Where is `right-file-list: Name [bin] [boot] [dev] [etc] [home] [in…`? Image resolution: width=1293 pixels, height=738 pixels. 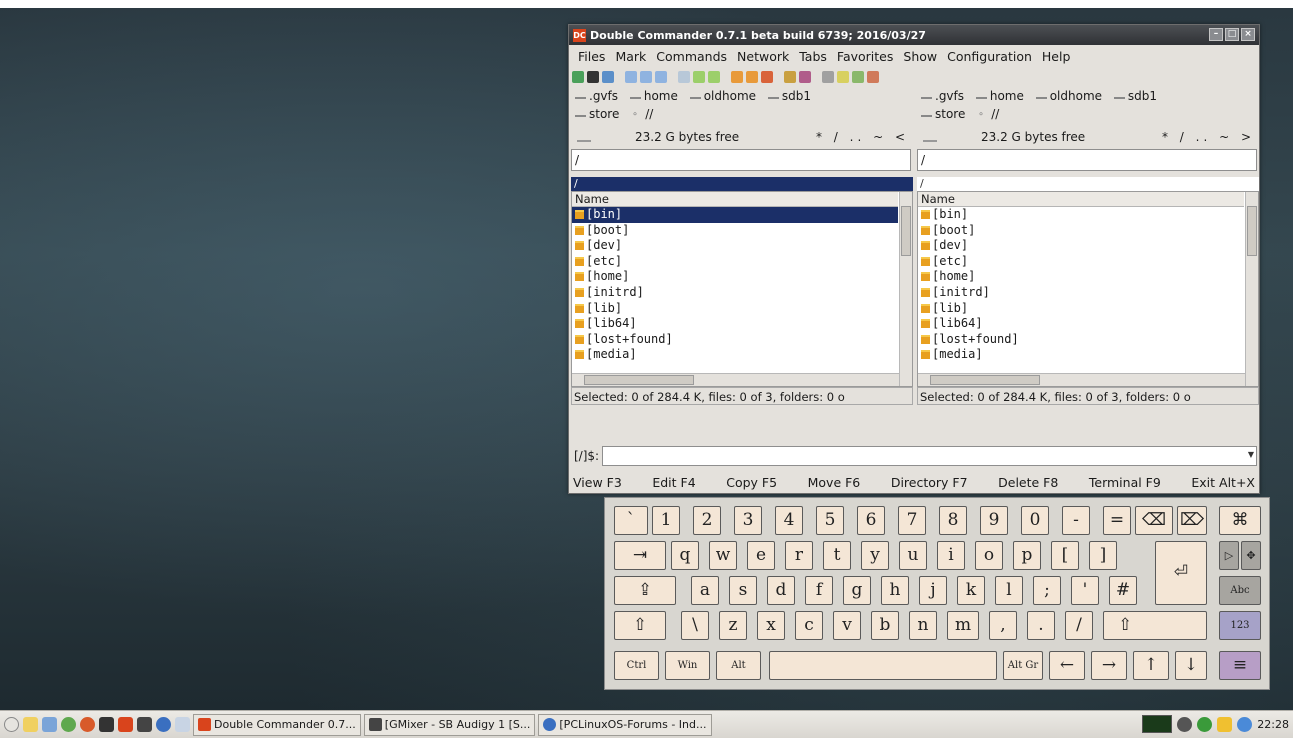 right-file-list: Name [bin] [boot] [dev] [etc] [home] [in… is located at coordinates (1088, 289).